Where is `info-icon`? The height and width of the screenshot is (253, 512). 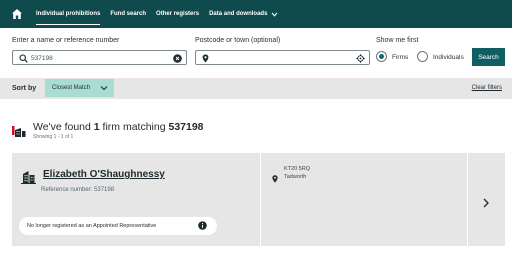 info-icon is located at coordinates (202, 225).